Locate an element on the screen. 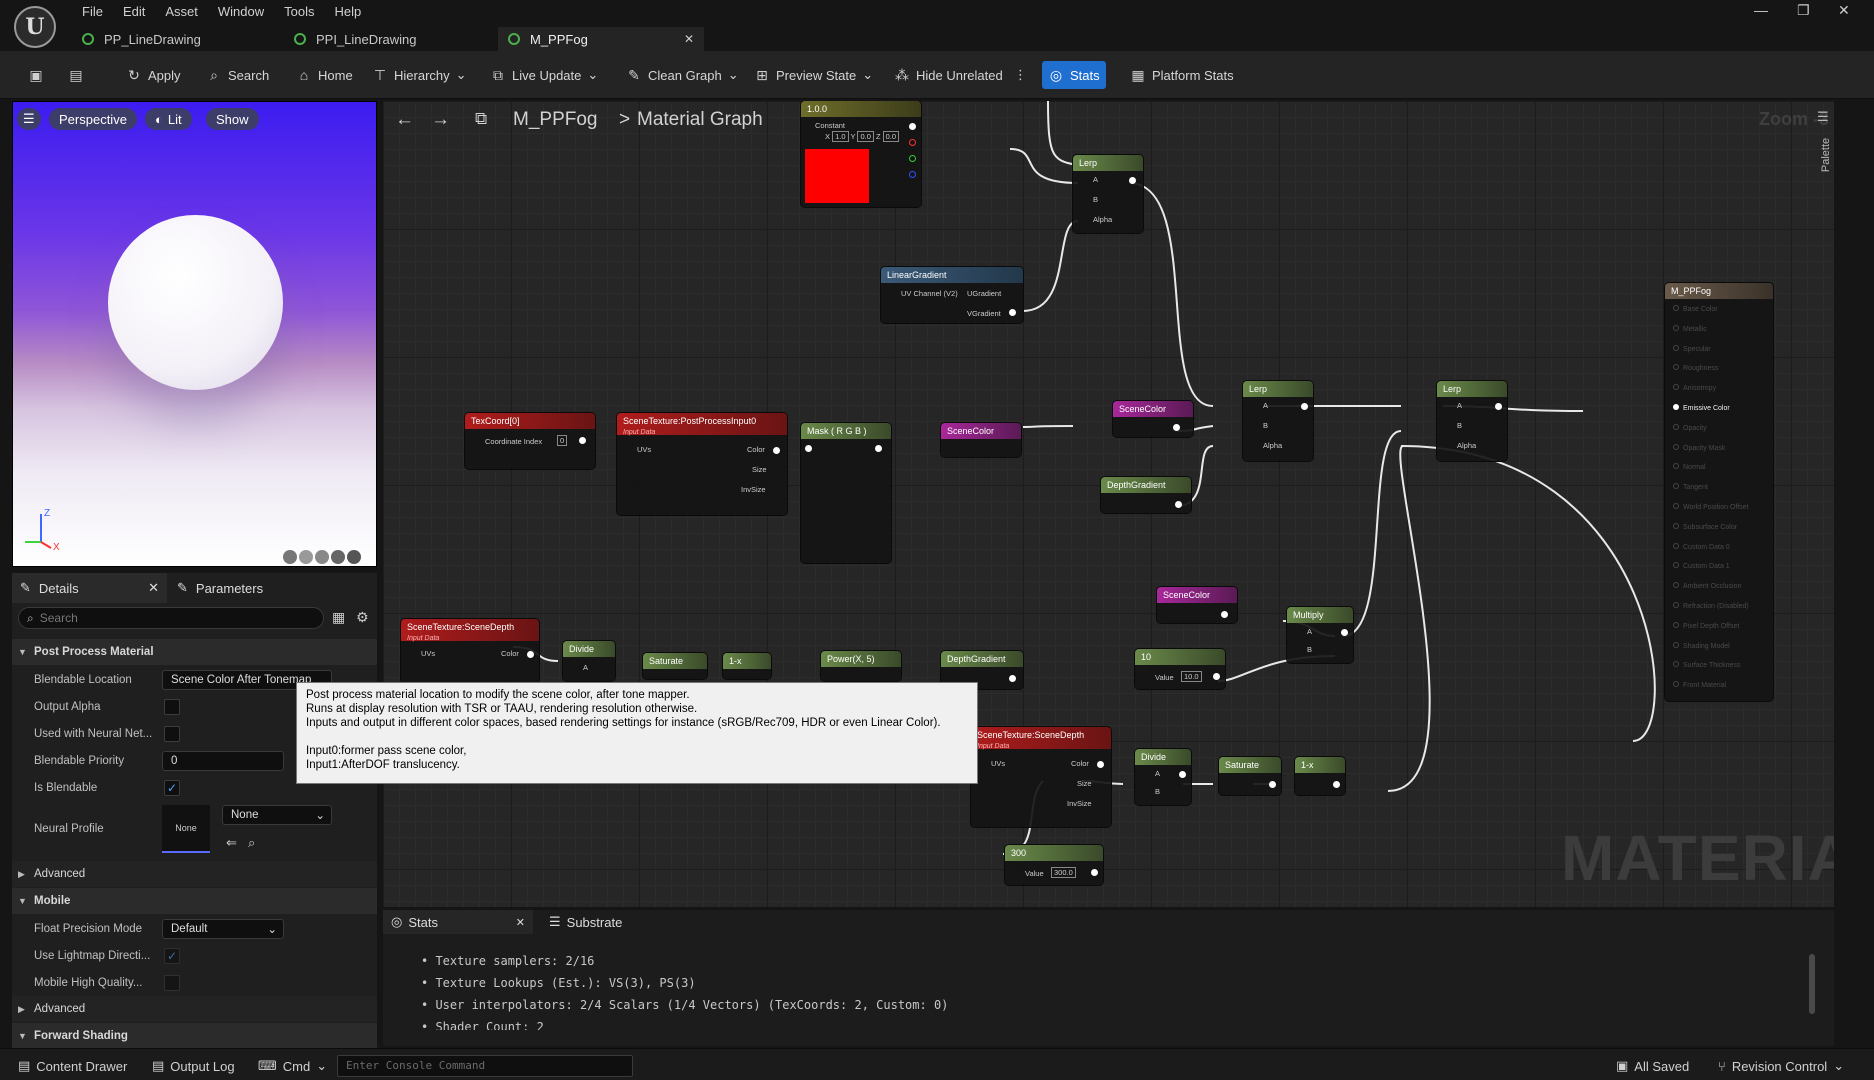 The height and width of the screenshot is (1080, 1874). result-pin: Ambient Occlusion is located at coordinates (1707, 586).